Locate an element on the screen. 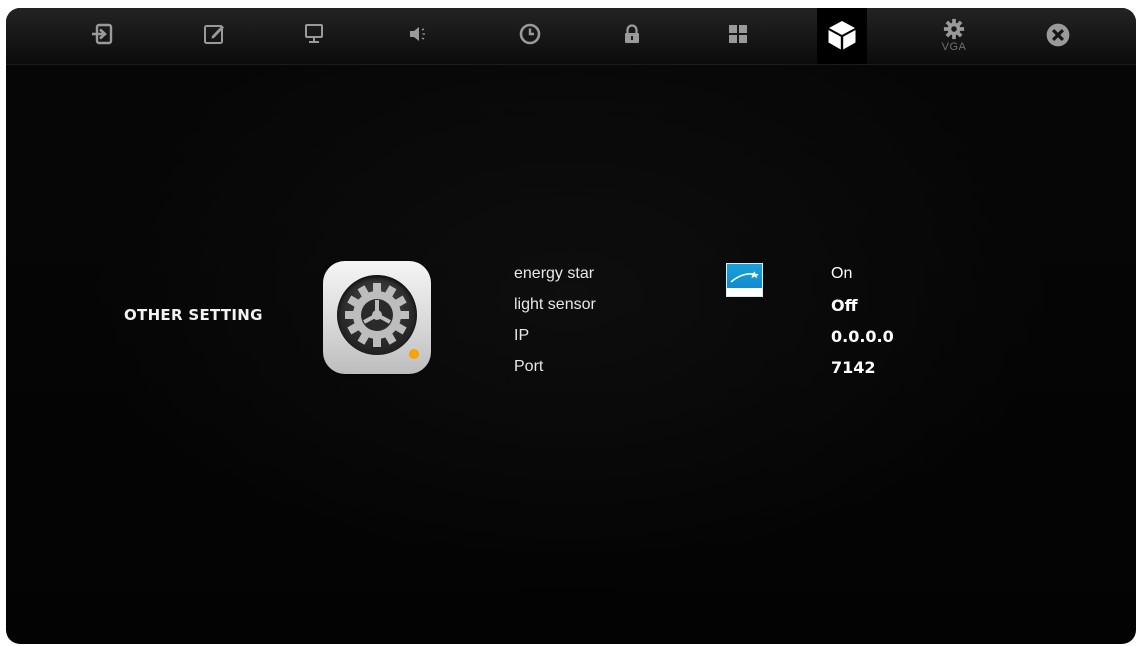 This screenshot has height=646, width=1140. cube-icon is located at coordinates (842, 35).